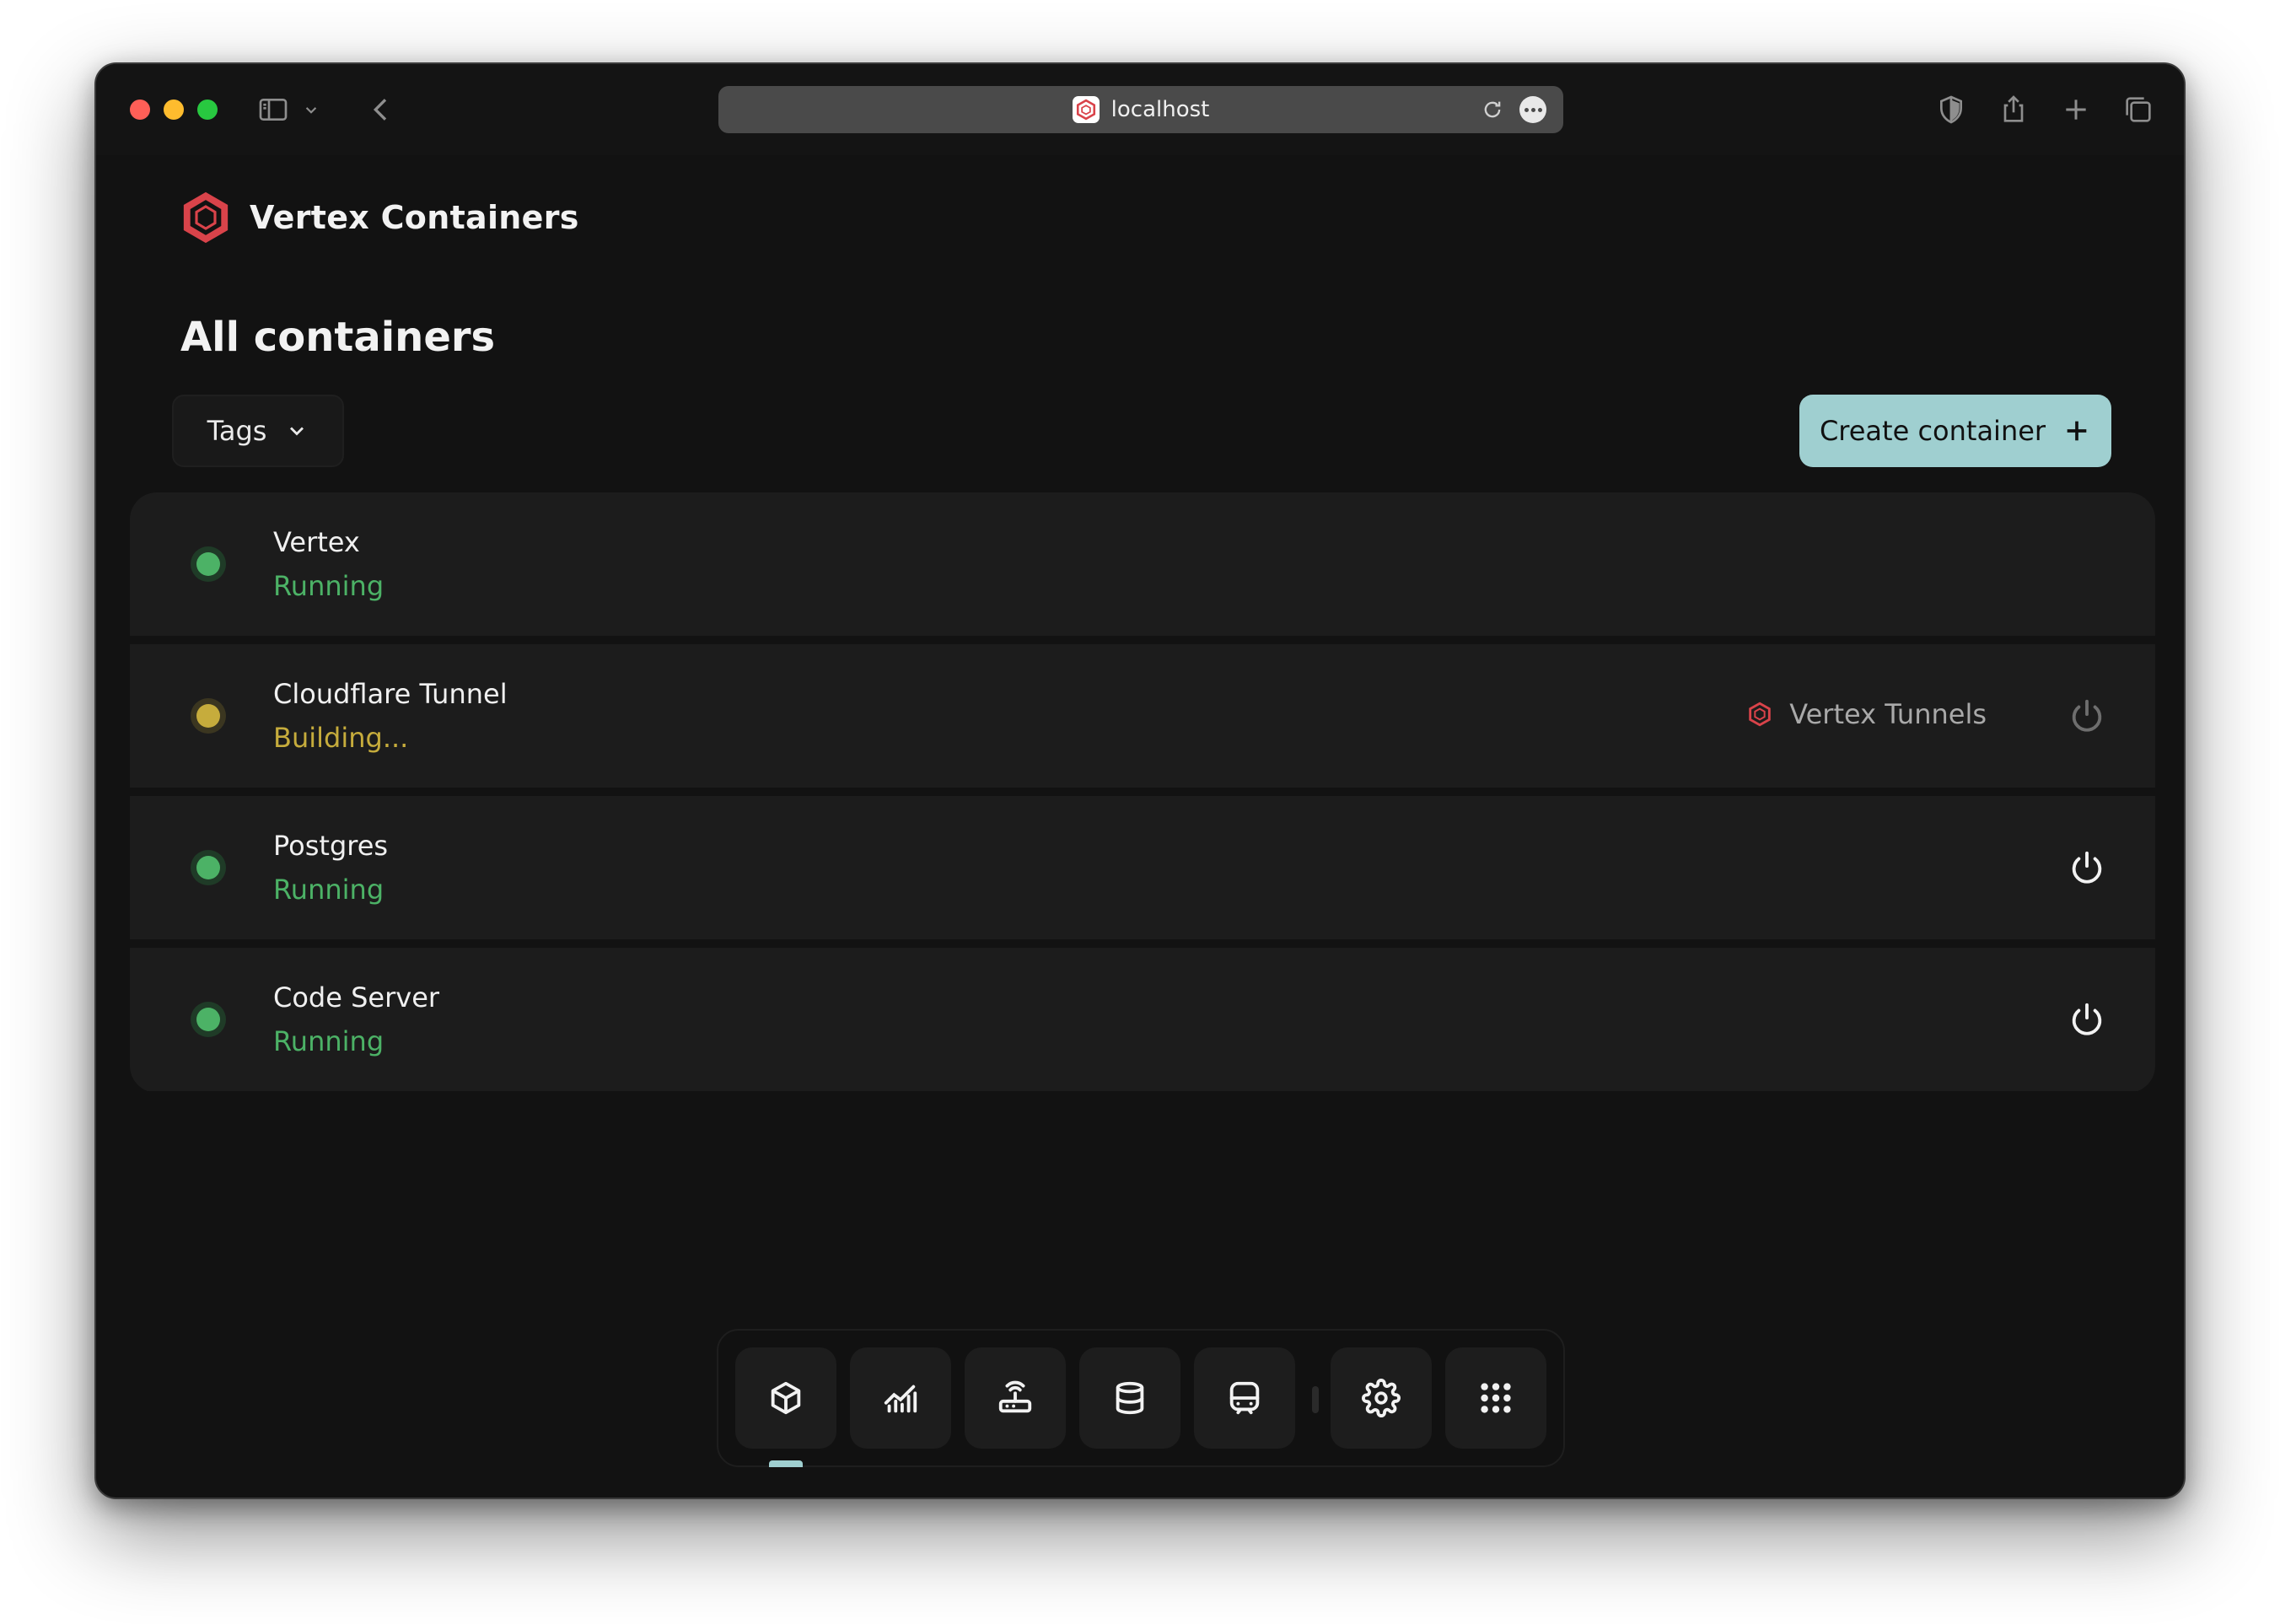 The height and width of the screenshot is (1624, 2280). What do you see at coordinates (1492, 109) in the screenshot?
I see `reload-icon` at bounding box center [1492, 109].